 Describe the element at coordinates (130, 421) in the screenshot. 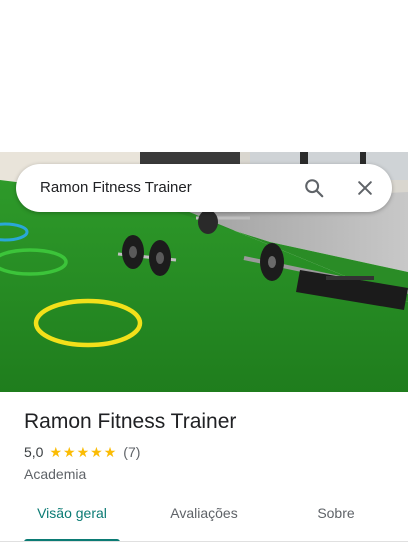

I see `place-title: Ramon Fitness Trainer` at that location.